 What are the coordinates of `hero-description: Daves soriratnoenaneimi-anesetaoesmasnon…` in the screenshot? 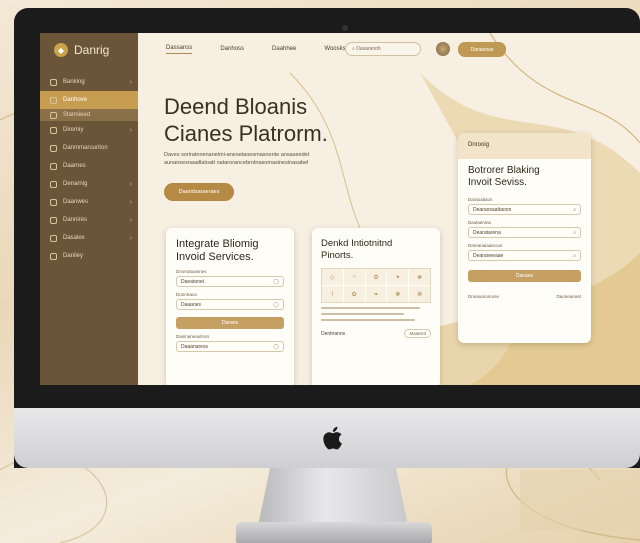 It's located at (237, 159).